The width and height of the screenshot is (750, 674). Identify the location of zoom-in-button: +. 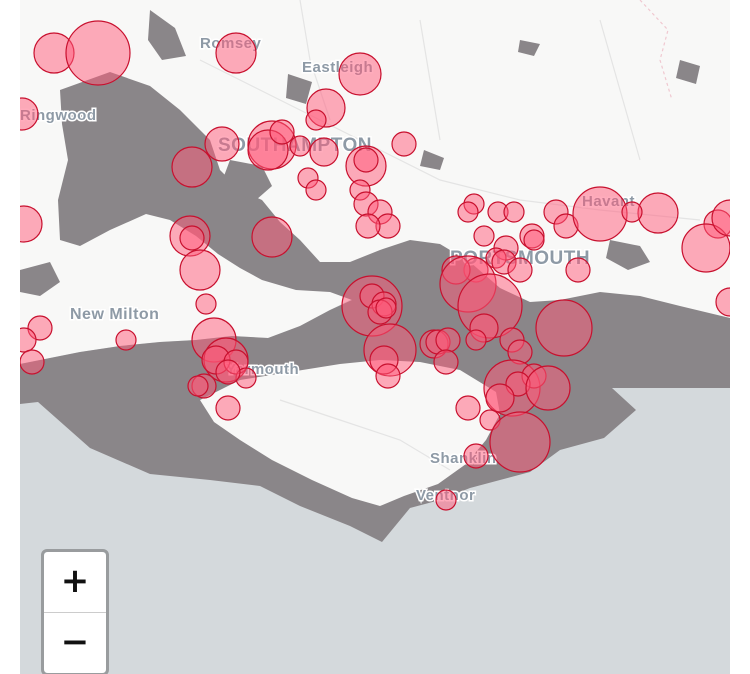
(75, 582).